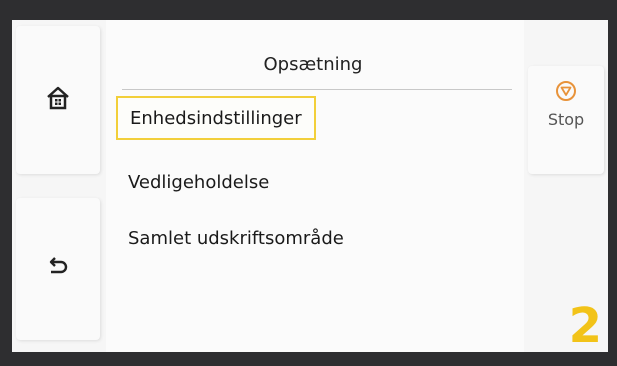 The width and height of the screenshot is (617, 366). Describe the element at coordinates (313, 64) in the screenshot. I see `page-title: Opsætning` at that location.